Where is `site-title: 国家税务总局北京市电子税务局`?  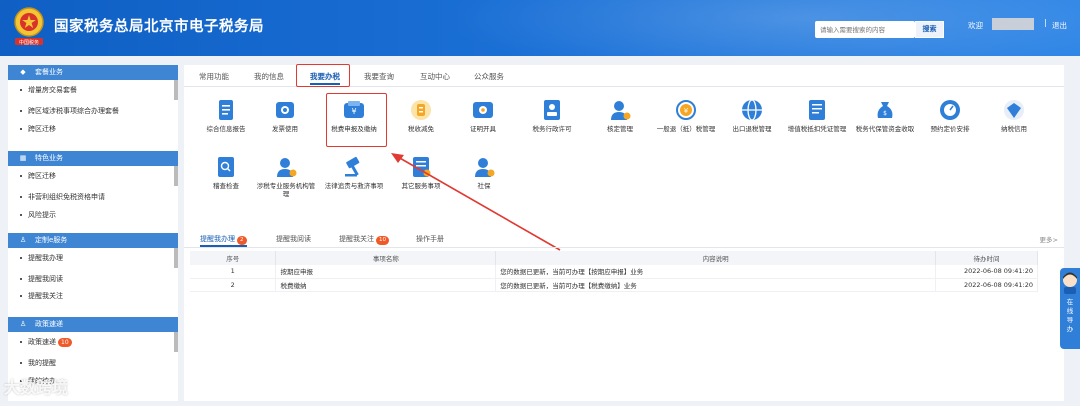
site-title: 国家税务总局北京市电子税务局 is located at coordinates (159, 27).